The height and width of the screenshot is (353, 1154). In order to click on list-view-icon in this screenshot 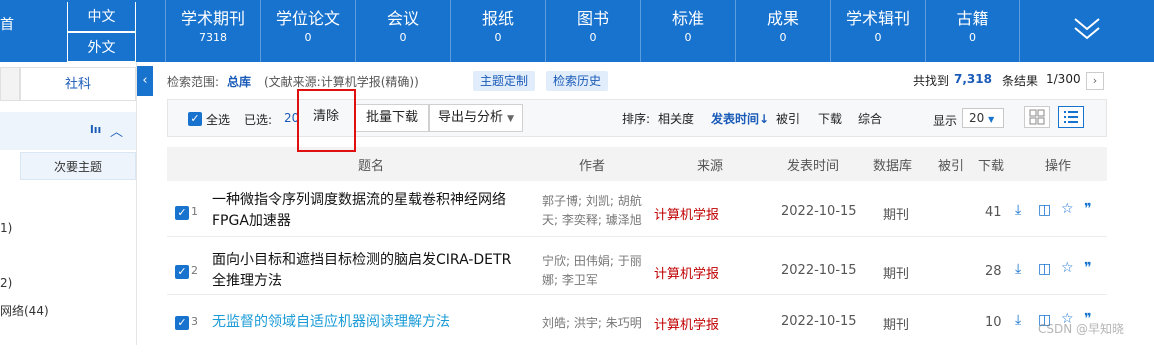, I will do `click(1071, 117)`.